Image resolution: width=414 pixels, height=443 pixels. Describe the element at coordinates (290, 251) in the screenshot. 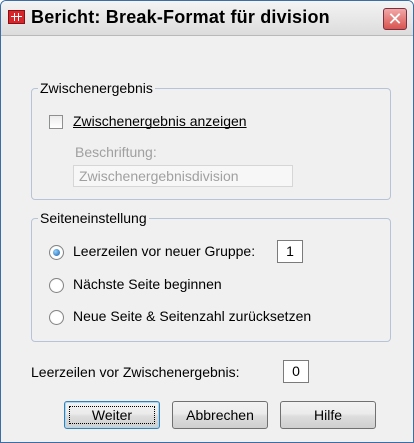

I see `blank-lines-field: 1` at that location.